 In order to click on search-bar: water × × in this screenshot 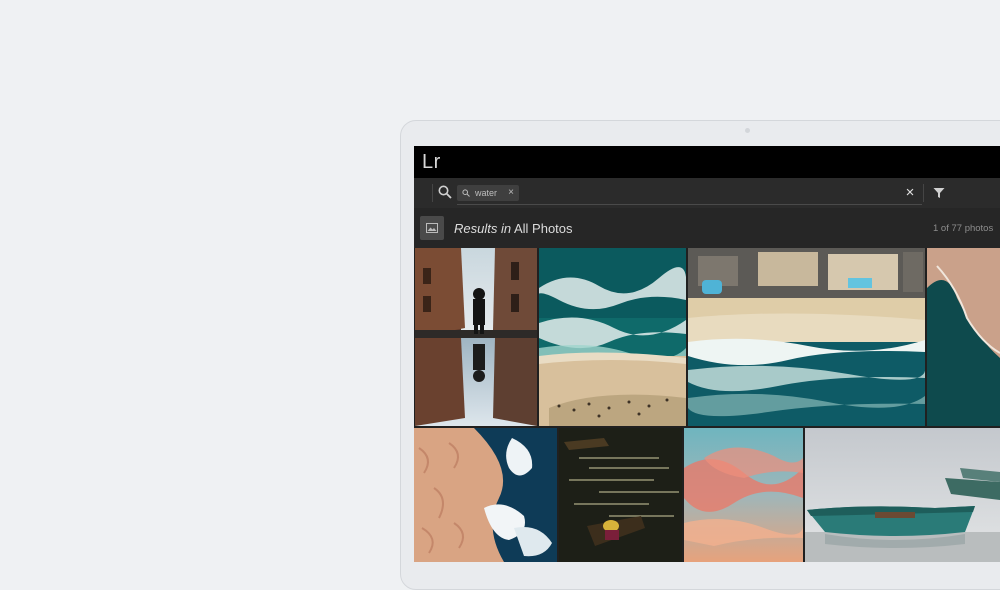, I will do `click(707, 193)`.